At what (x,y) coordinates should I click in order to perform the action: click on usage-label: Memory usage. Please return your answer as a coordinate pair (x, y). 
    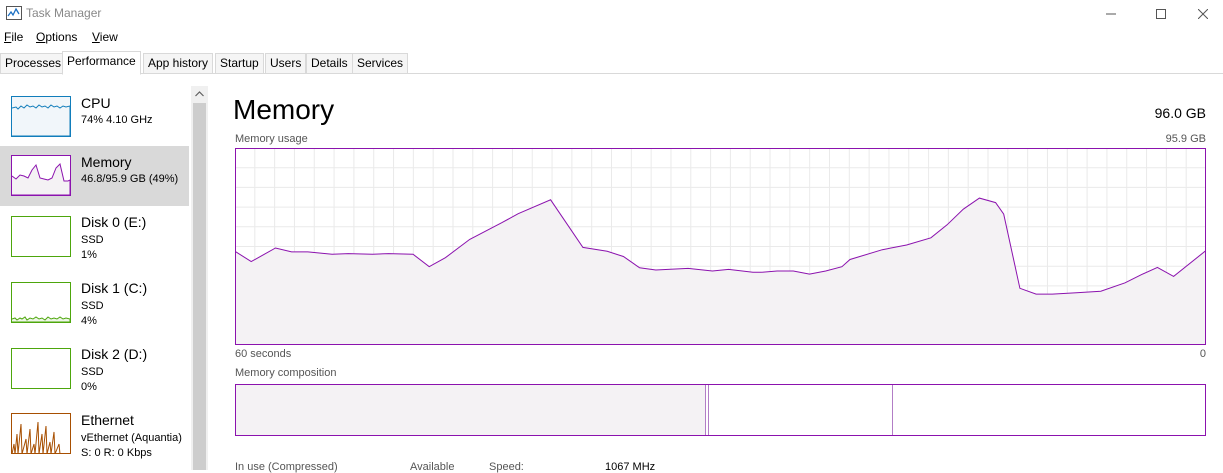
    Looking at the image, I should click on (271, 139).